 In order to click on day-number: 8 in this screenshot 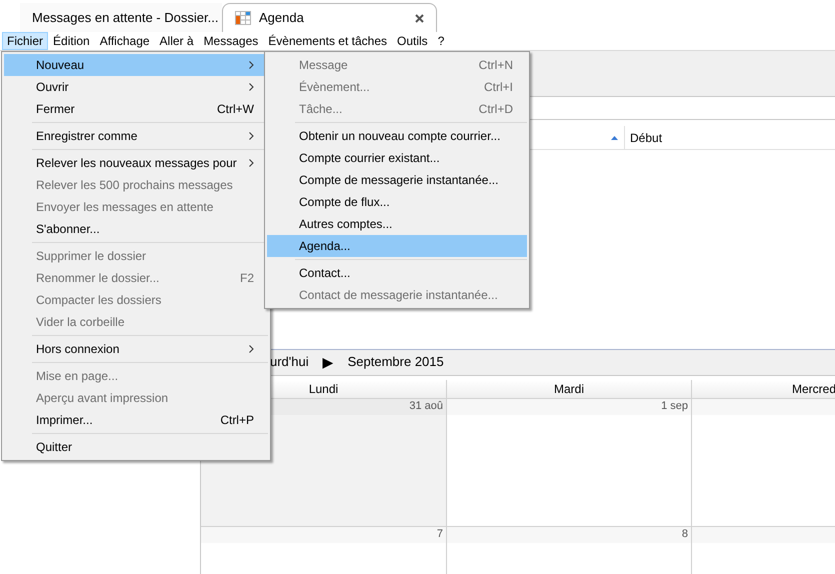, I will do `click(685, 534)`.